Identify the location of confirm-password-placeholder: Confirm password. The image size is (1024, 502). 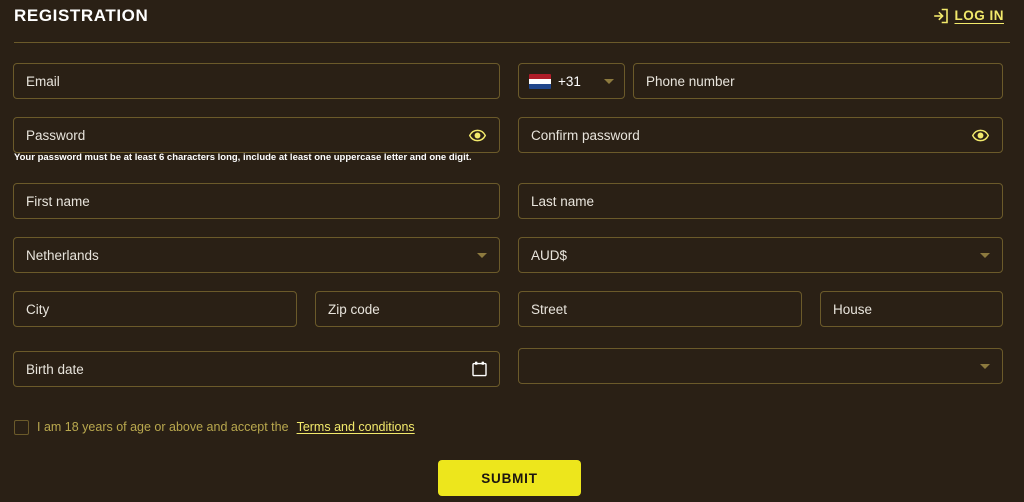
(585, 135).